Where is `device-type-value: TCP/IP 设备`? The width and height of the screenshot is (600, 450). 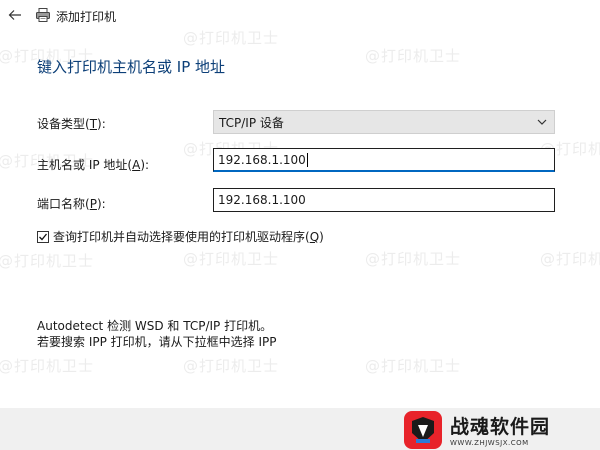 device-type-value: TCP/IP 设备 is located at coordinates (251, 122).